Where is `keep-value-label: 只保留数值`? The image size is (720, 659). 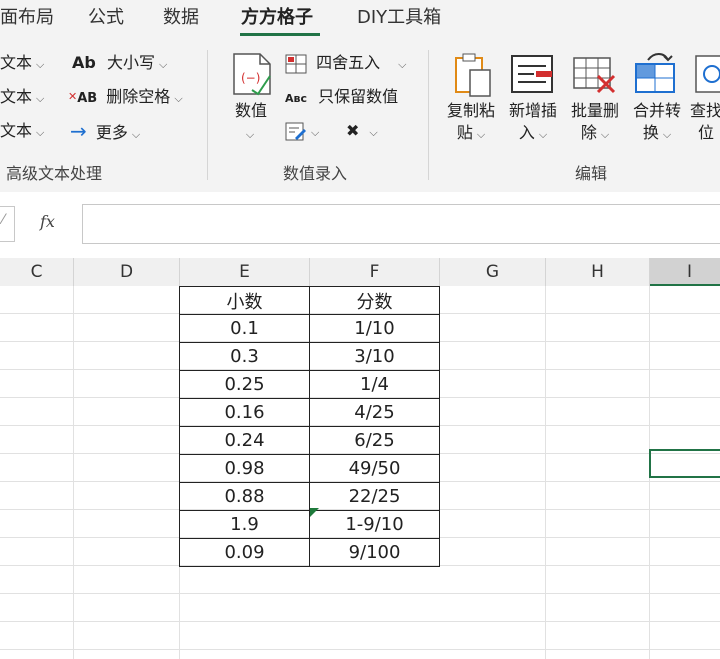
keep-value-label: 只保留数值 is located at coordinates (358, 96).